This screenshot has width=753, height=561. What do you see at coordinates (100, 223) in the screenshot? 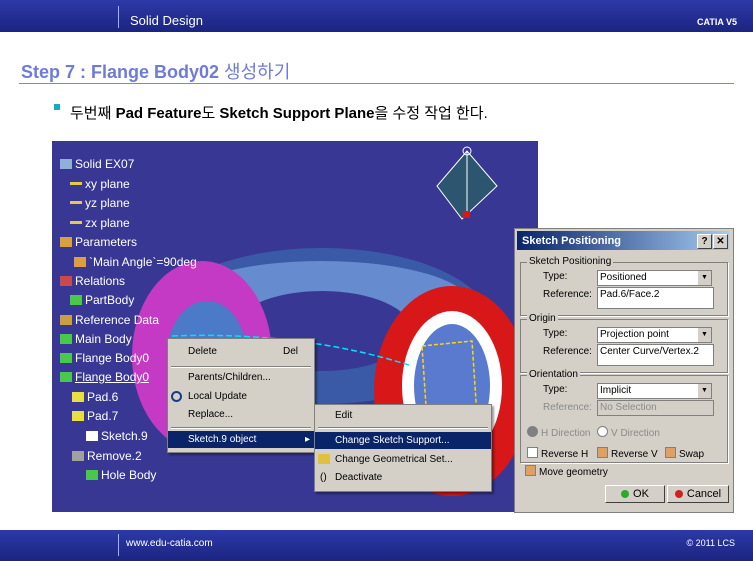
I see `tree-zx-plane: zx plane` at bounding box center [100, 223].